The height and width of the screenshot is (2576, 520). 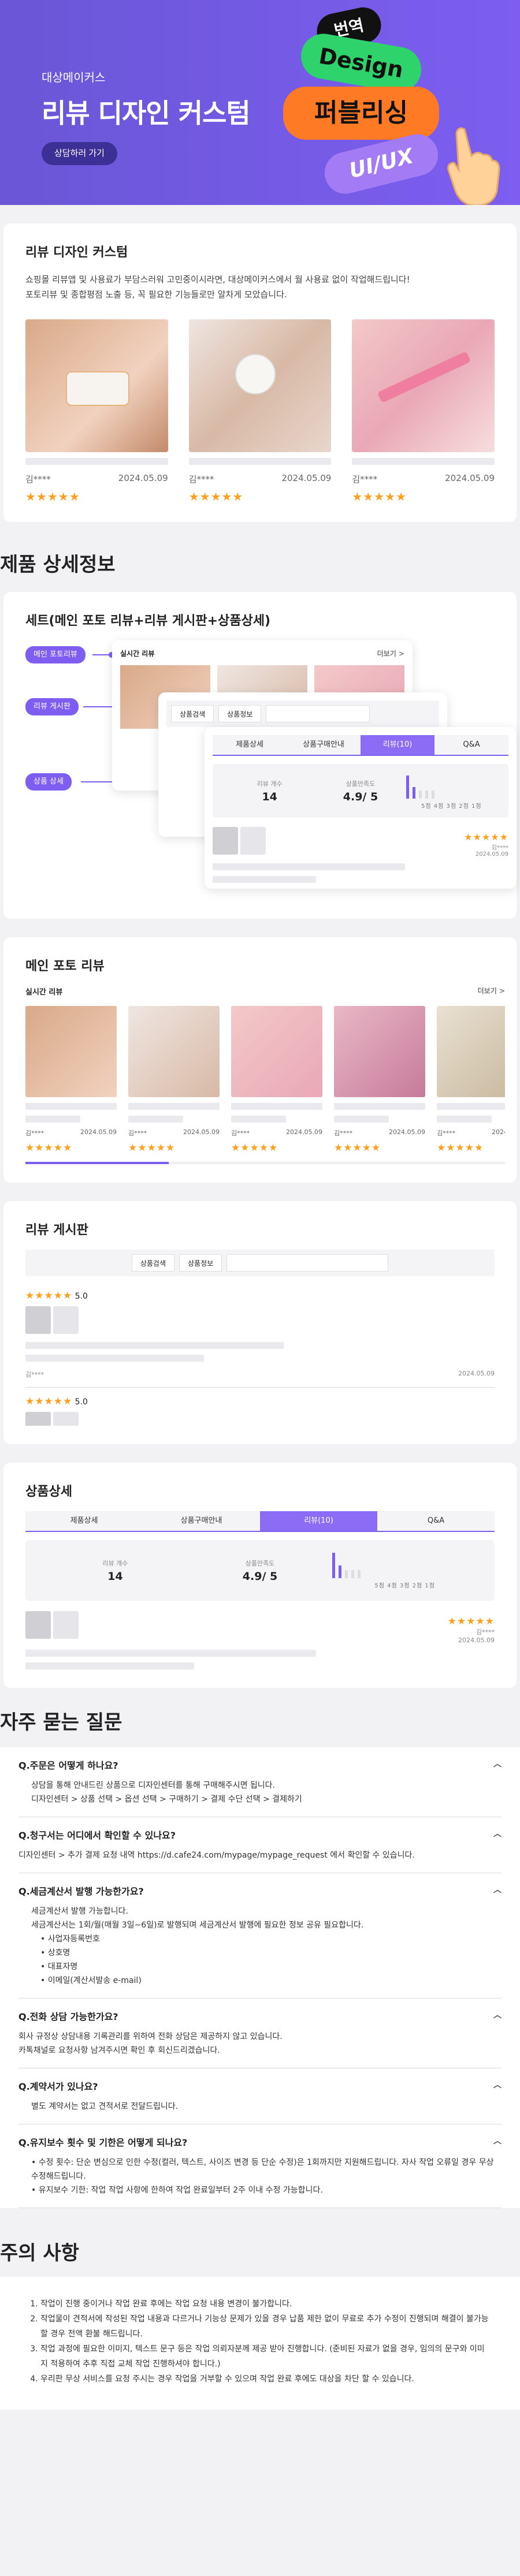 I want to click on faq-title: 자주 묻는 질문, so click(x=61, y=1722).